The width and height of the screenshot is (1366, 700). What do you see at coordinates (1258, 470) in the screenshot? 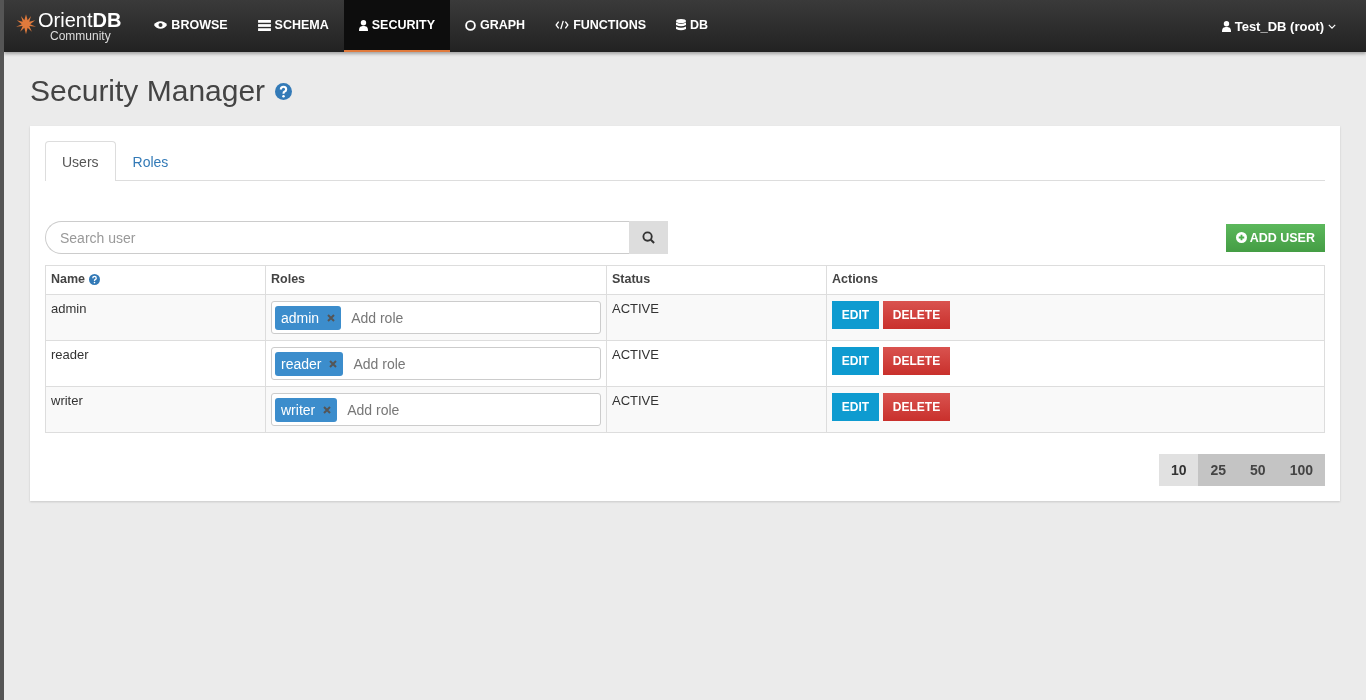
I see `page-size-button: 50` at bounding box center [1258, 470].